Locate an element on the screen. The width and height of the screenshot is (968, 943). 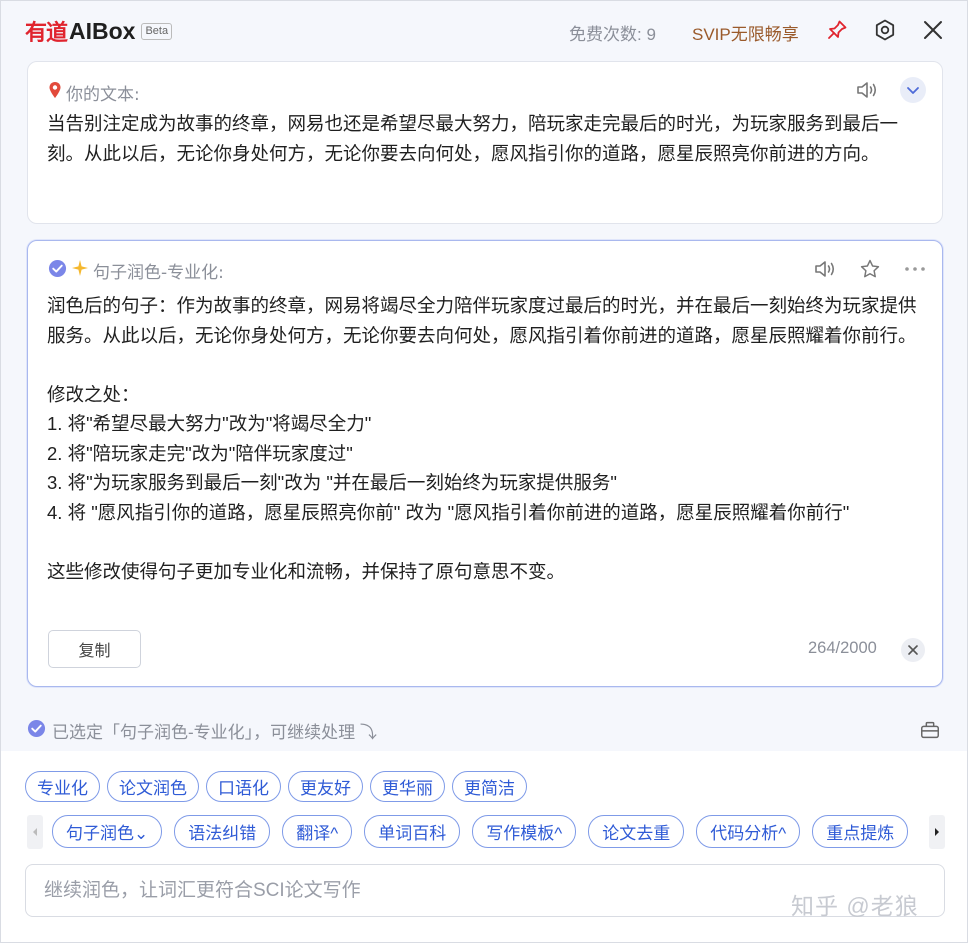
chip-sentence-polish: 句子润色⌄ is located at coordinates (107, 831).